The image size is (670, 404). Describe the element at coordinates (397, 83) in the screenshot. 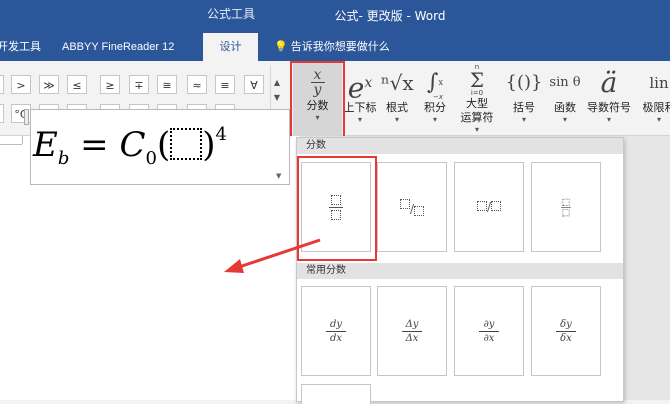

I see `radical-icon: ⁿ√x` at that location.